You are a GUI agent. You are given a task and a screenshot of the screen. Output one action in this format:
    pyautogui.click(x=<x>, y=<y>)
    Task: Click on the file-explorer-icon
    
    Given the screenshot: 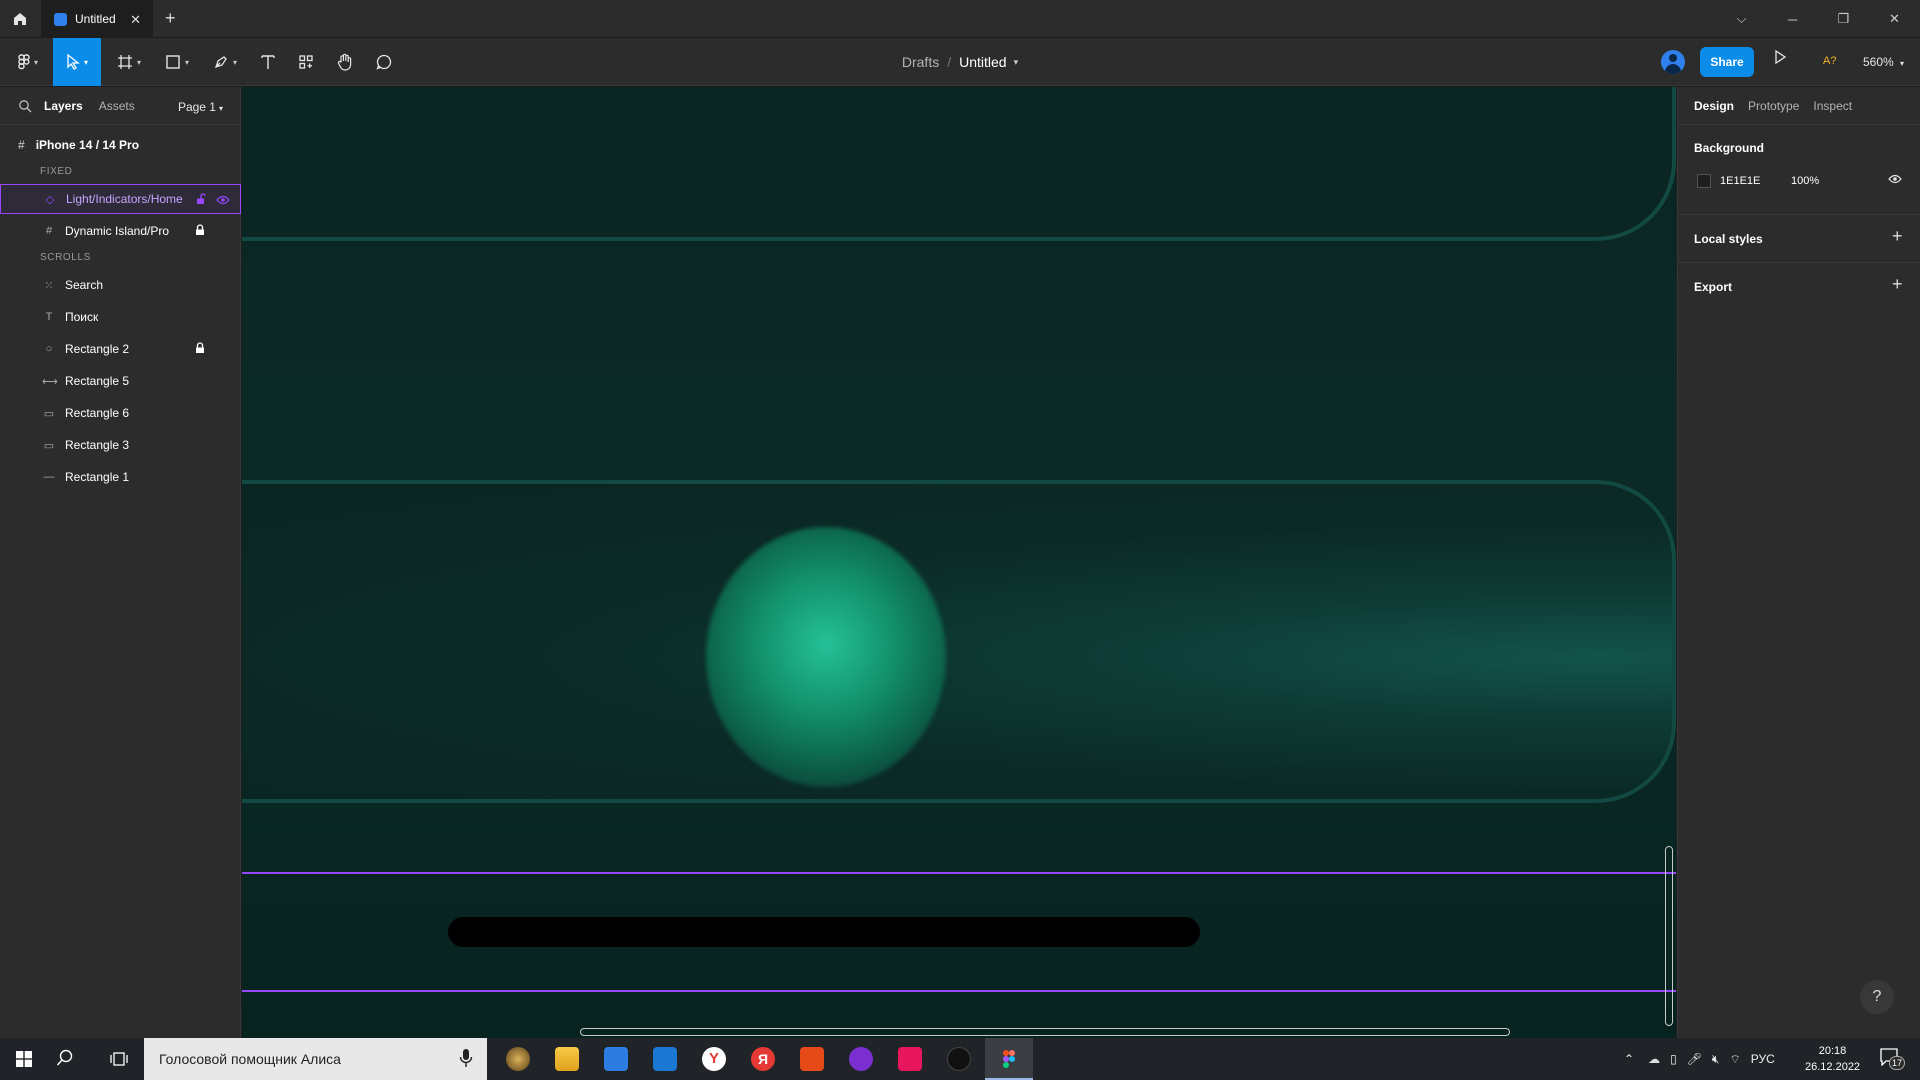 What is the action you would take?
    pyautogui.click(x=567, y=1059)
    